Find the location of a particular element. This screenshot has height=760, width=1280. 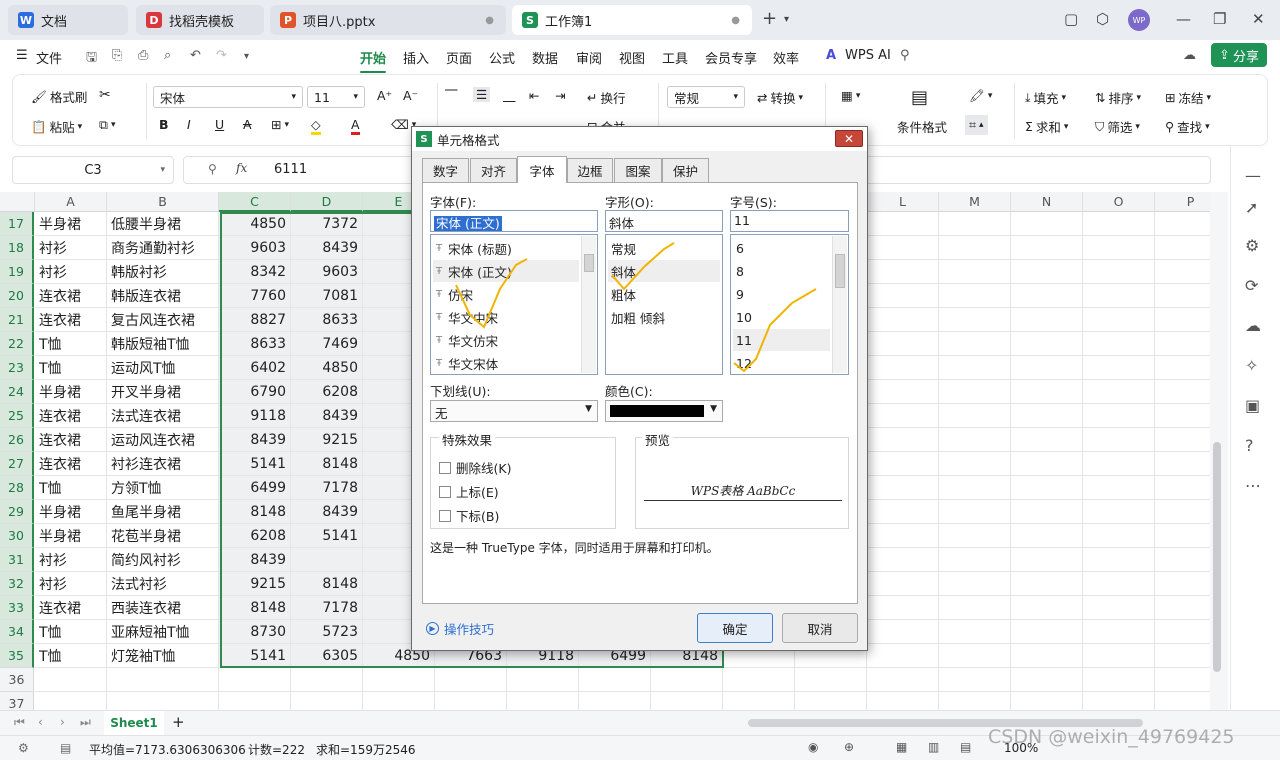

increase-font-icon: A⁺ is located at coordinates (384, 95).